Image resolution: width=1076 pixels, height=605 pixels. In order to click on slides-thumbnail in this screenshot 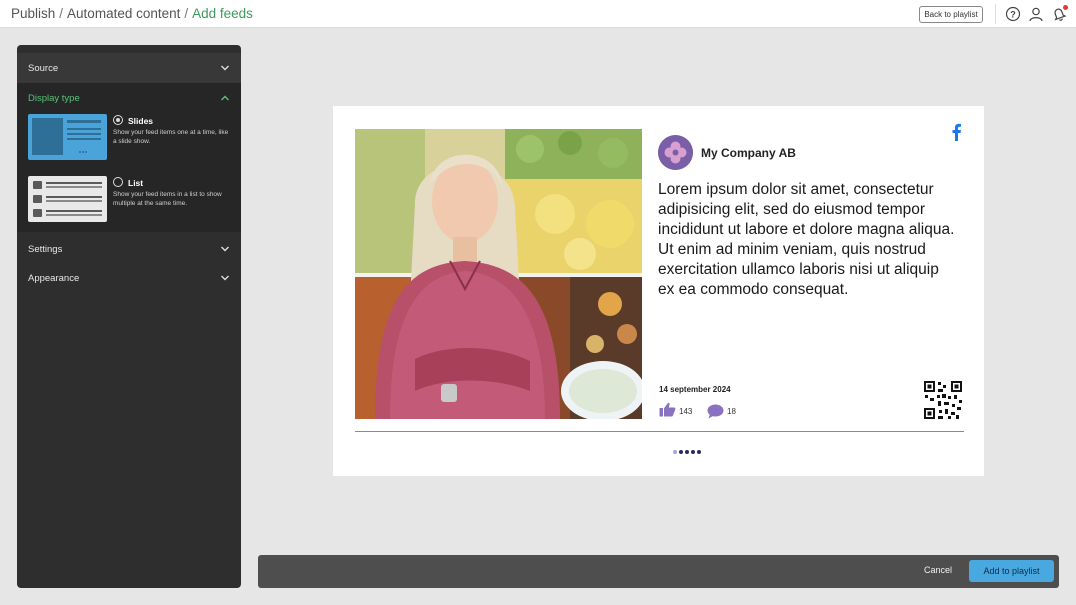, I will do `click(67, 137)`.